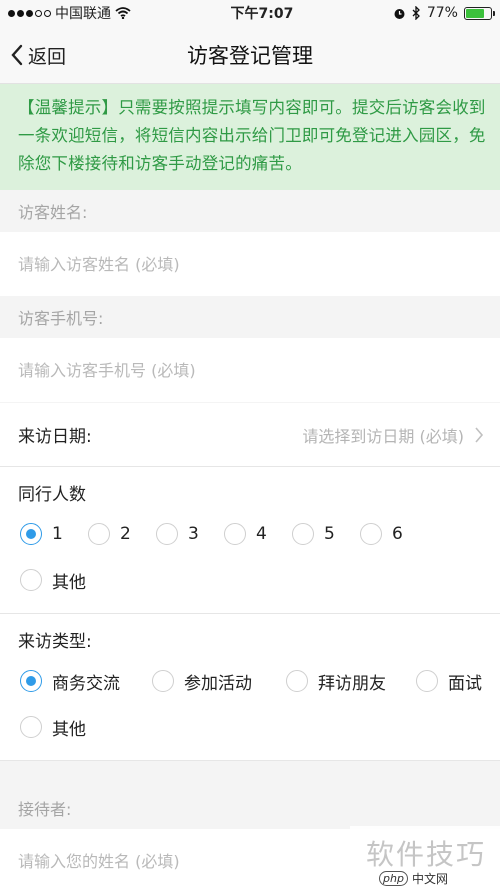  What do you see at coordinates (250, 808) in the screenshot?
I see `host-label: 接待者:` at bounding box center [250, 808].